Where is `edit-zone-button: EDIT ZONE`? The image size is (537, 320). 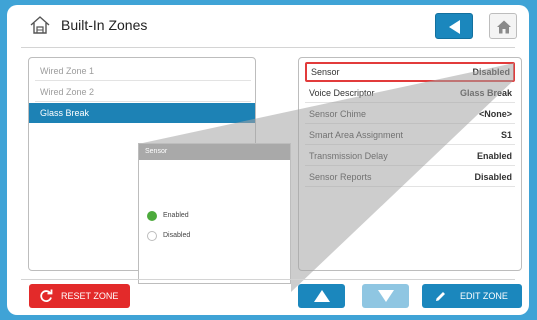
edit-zone-button: EDIT ZONE is located at coordinates (472, 296).